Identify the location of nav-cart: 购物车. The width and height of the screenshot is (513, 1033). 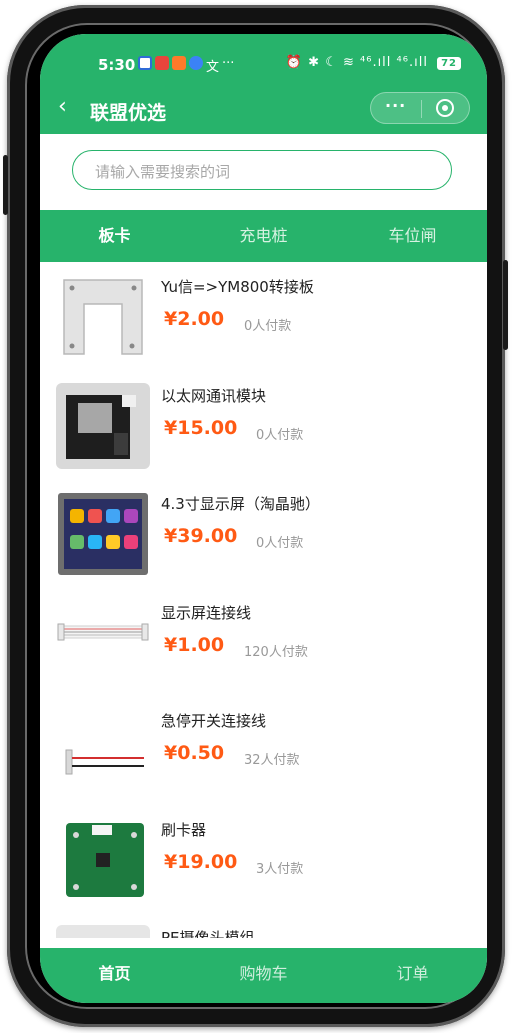
(263, 975).